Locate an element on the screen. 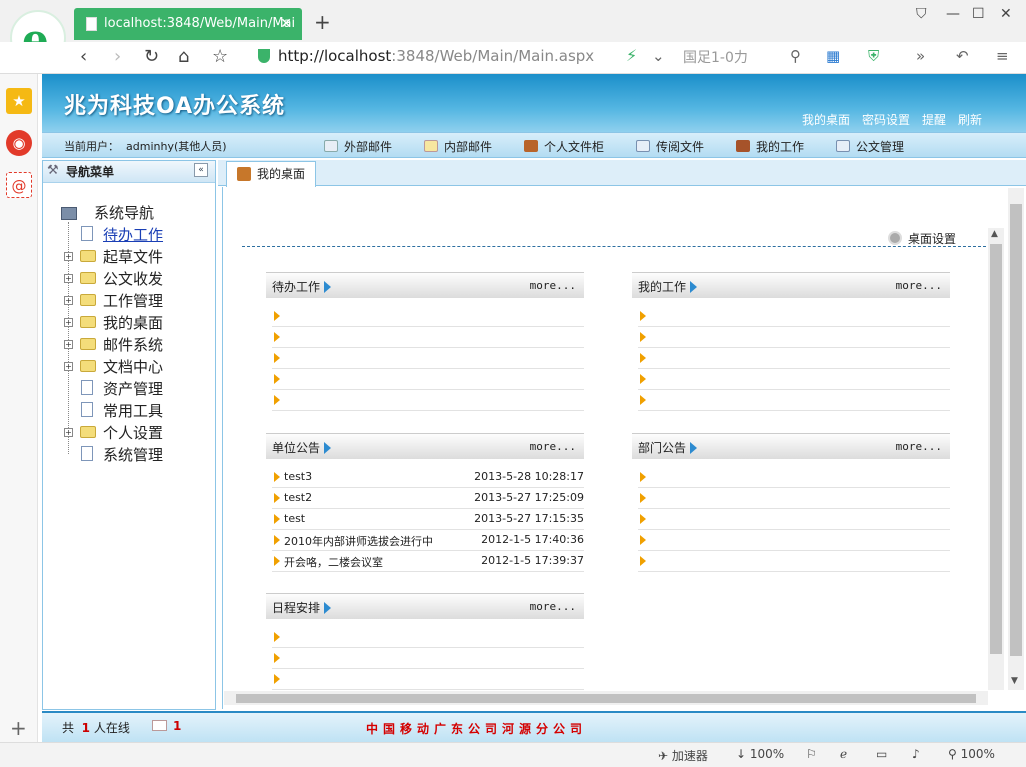 The width and height of the screenshot is (1026, 767). notice-row: test3 2013-5-28 10:28:17 is located at coordinates (428, 477).